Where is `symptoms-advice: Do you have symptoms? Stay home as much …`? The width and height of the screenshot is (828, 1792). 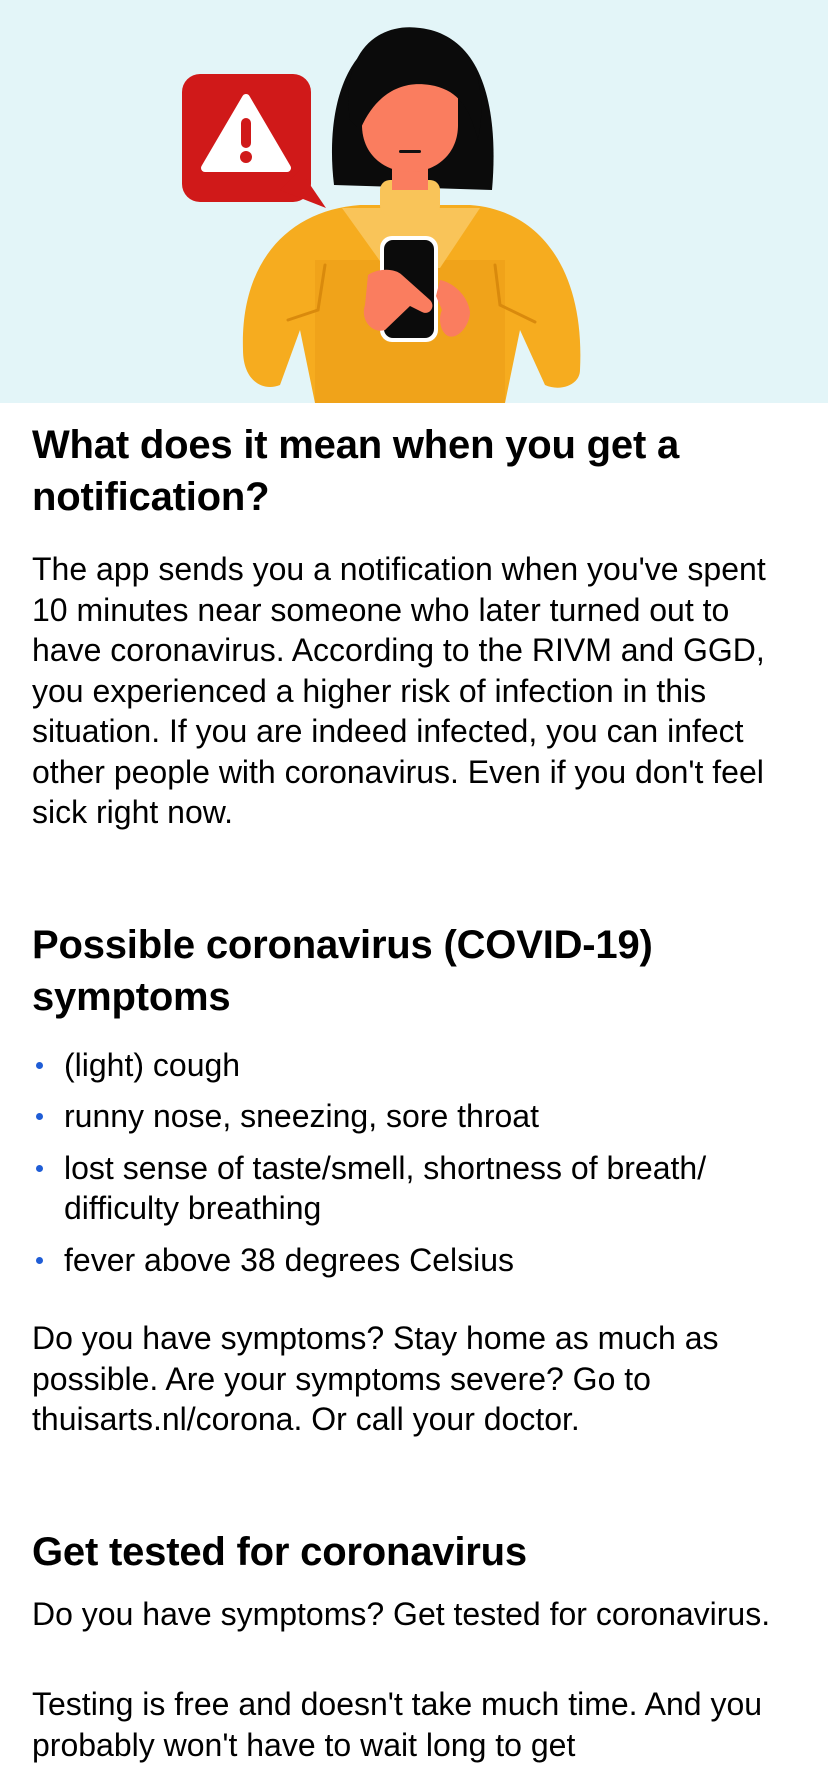 symptoms-advice: Do you have symptoms? Stay home as much … is located at coordinates (375, 1378).